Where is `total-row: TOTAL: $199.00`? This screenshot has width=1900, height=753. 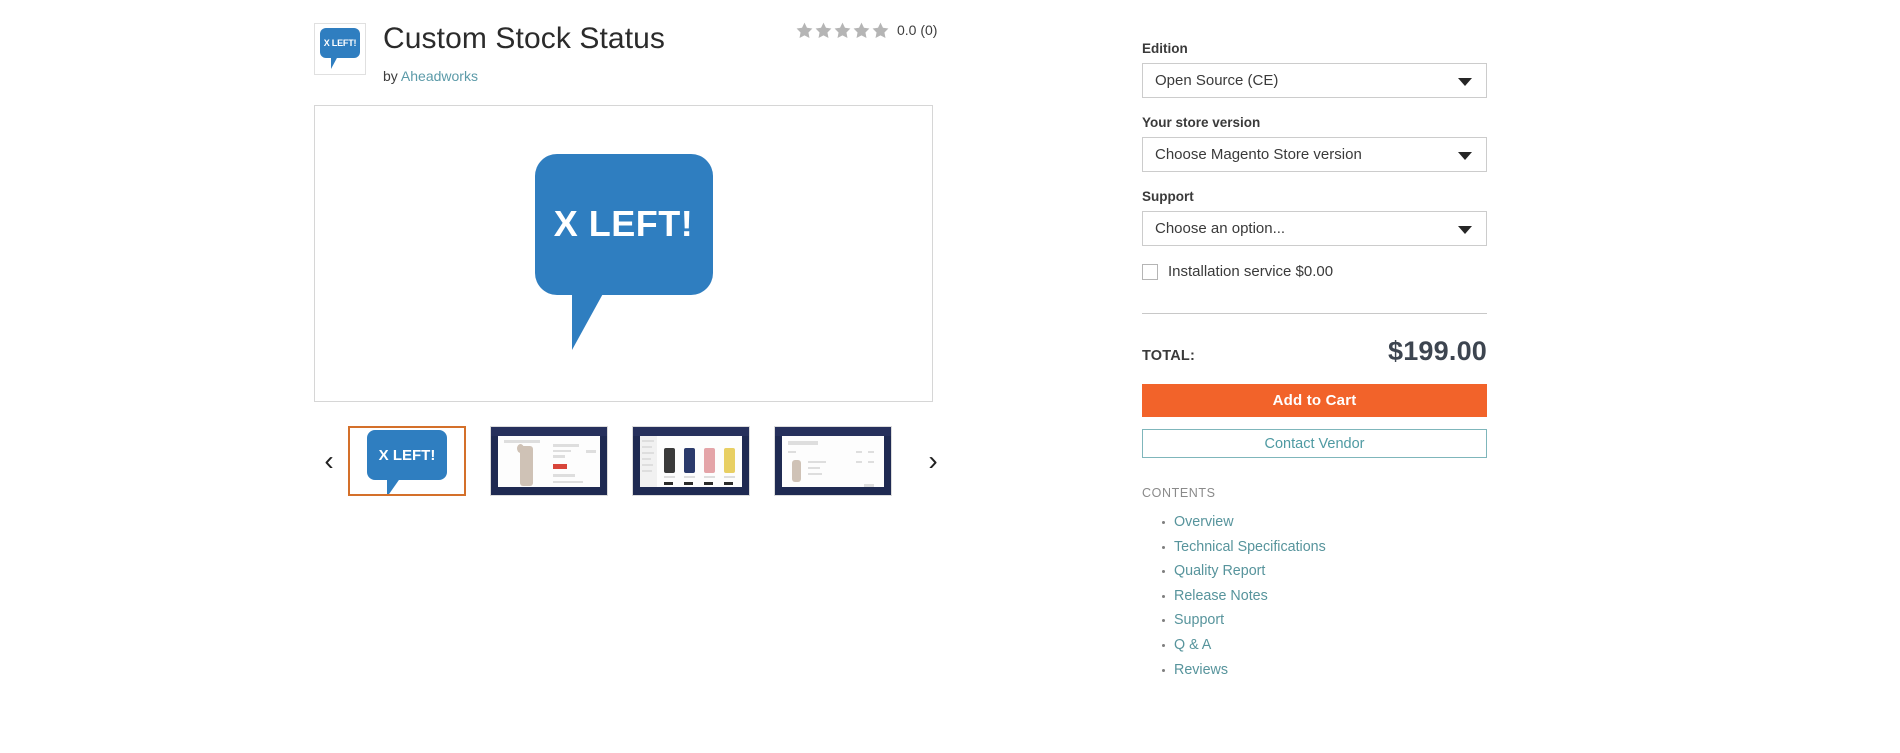 total-row: TOTAL: $199.00 is located at coordinates (1314, 351).